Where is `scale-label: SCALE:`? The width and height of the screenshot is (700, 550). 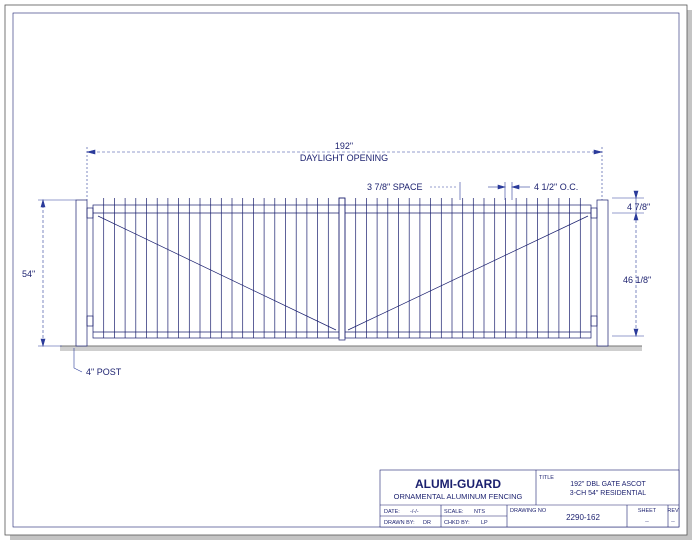 scale-label: SCALE: is located at coordinates (454, 512).